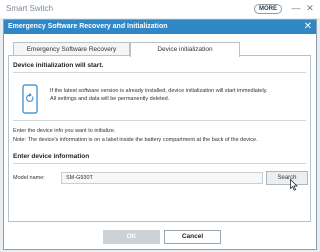 The width and height of the screenshot is (320, 252). What do you see at coordinates (160, 9) in the screenshot?
I see `app-title-bar: Smart Switch MORE — ✕` at bounding box center [160, 9].